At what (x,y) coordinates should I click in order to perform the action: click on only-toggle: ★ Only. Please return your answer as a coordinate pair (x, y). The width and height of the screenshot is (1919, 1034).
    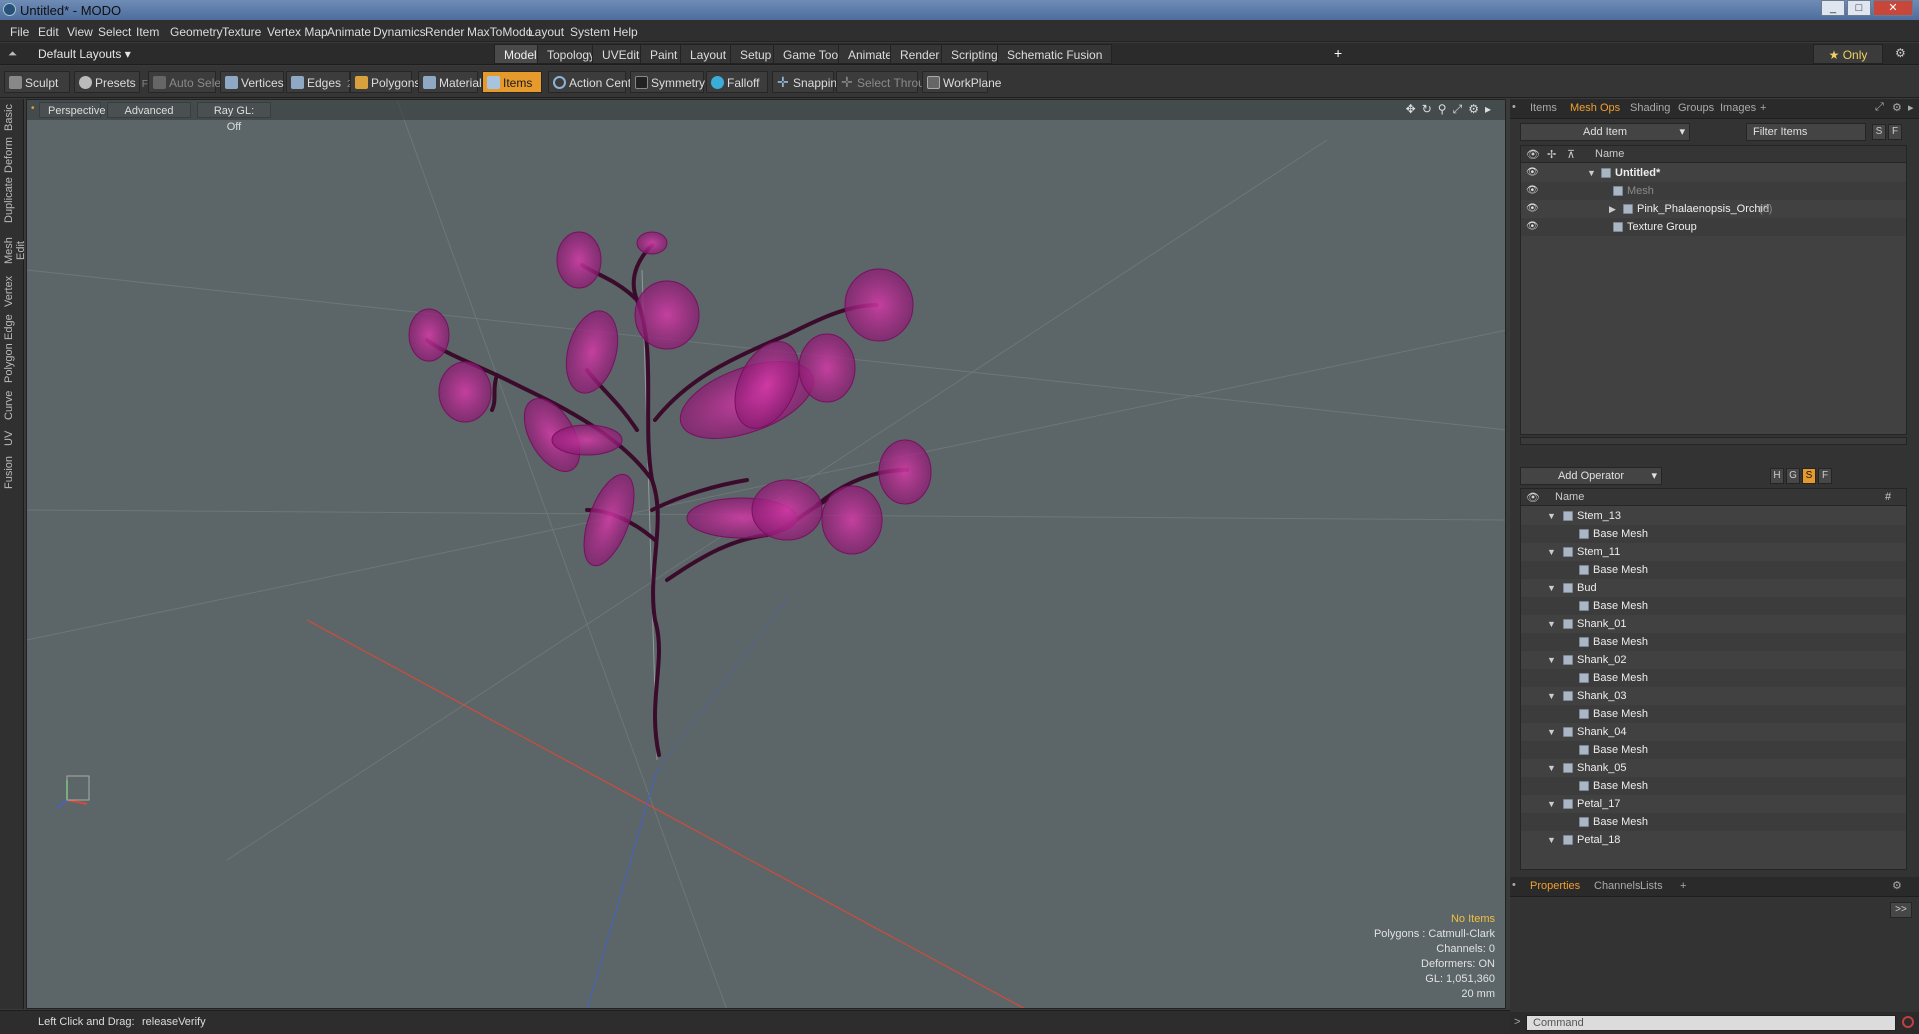
    Looking at the image, I should click on (1848, 54).